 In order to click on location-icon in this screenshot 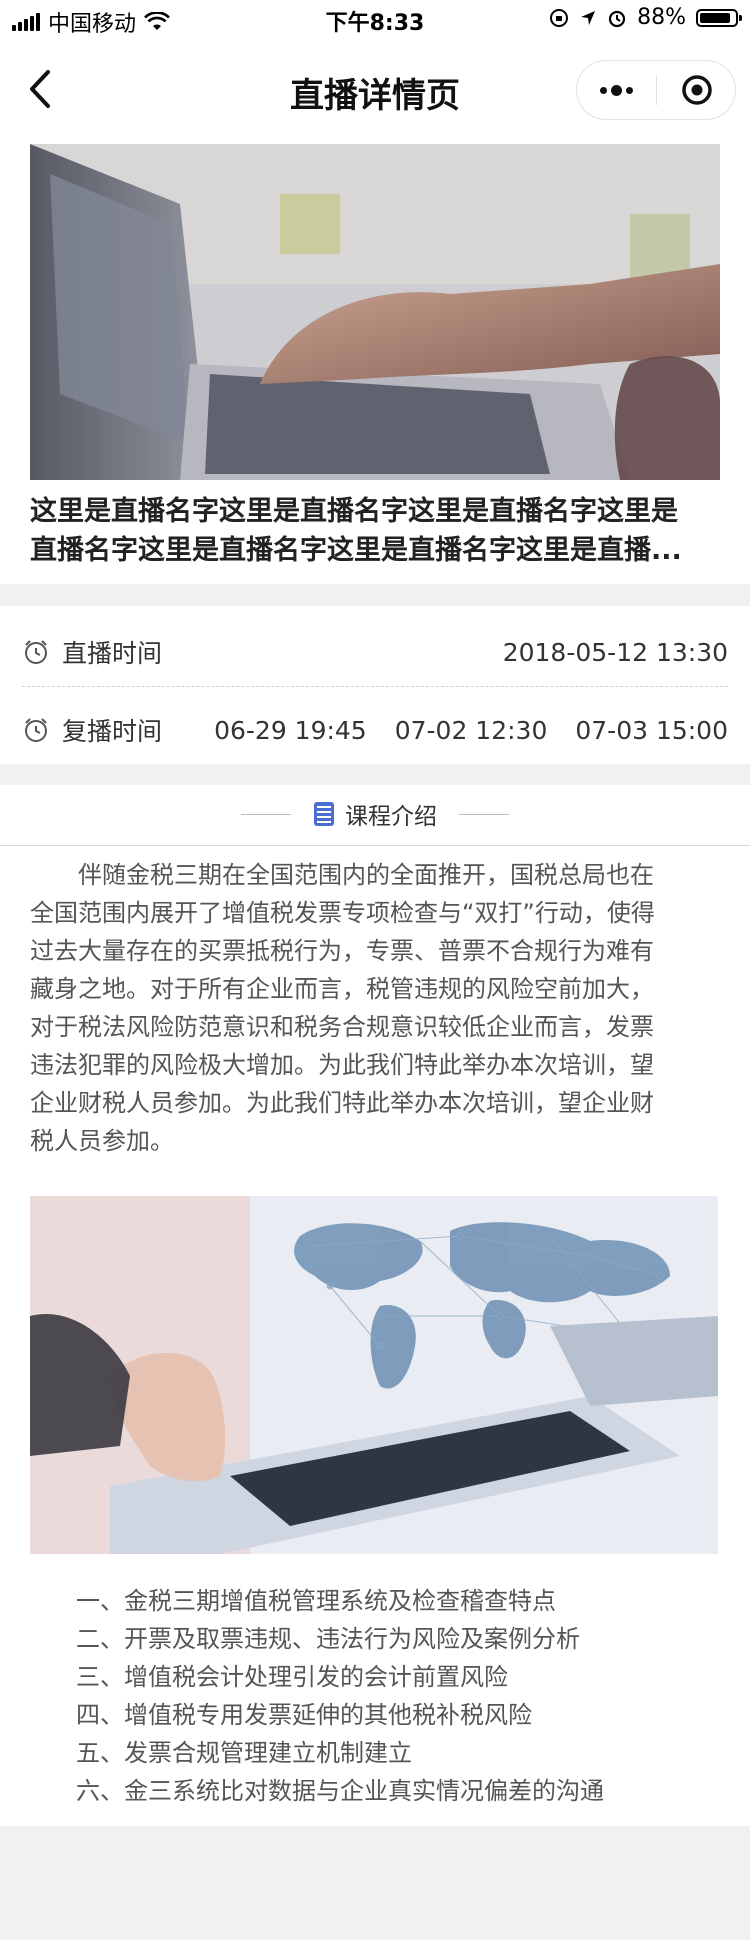, I will do `click(588, 17)`.